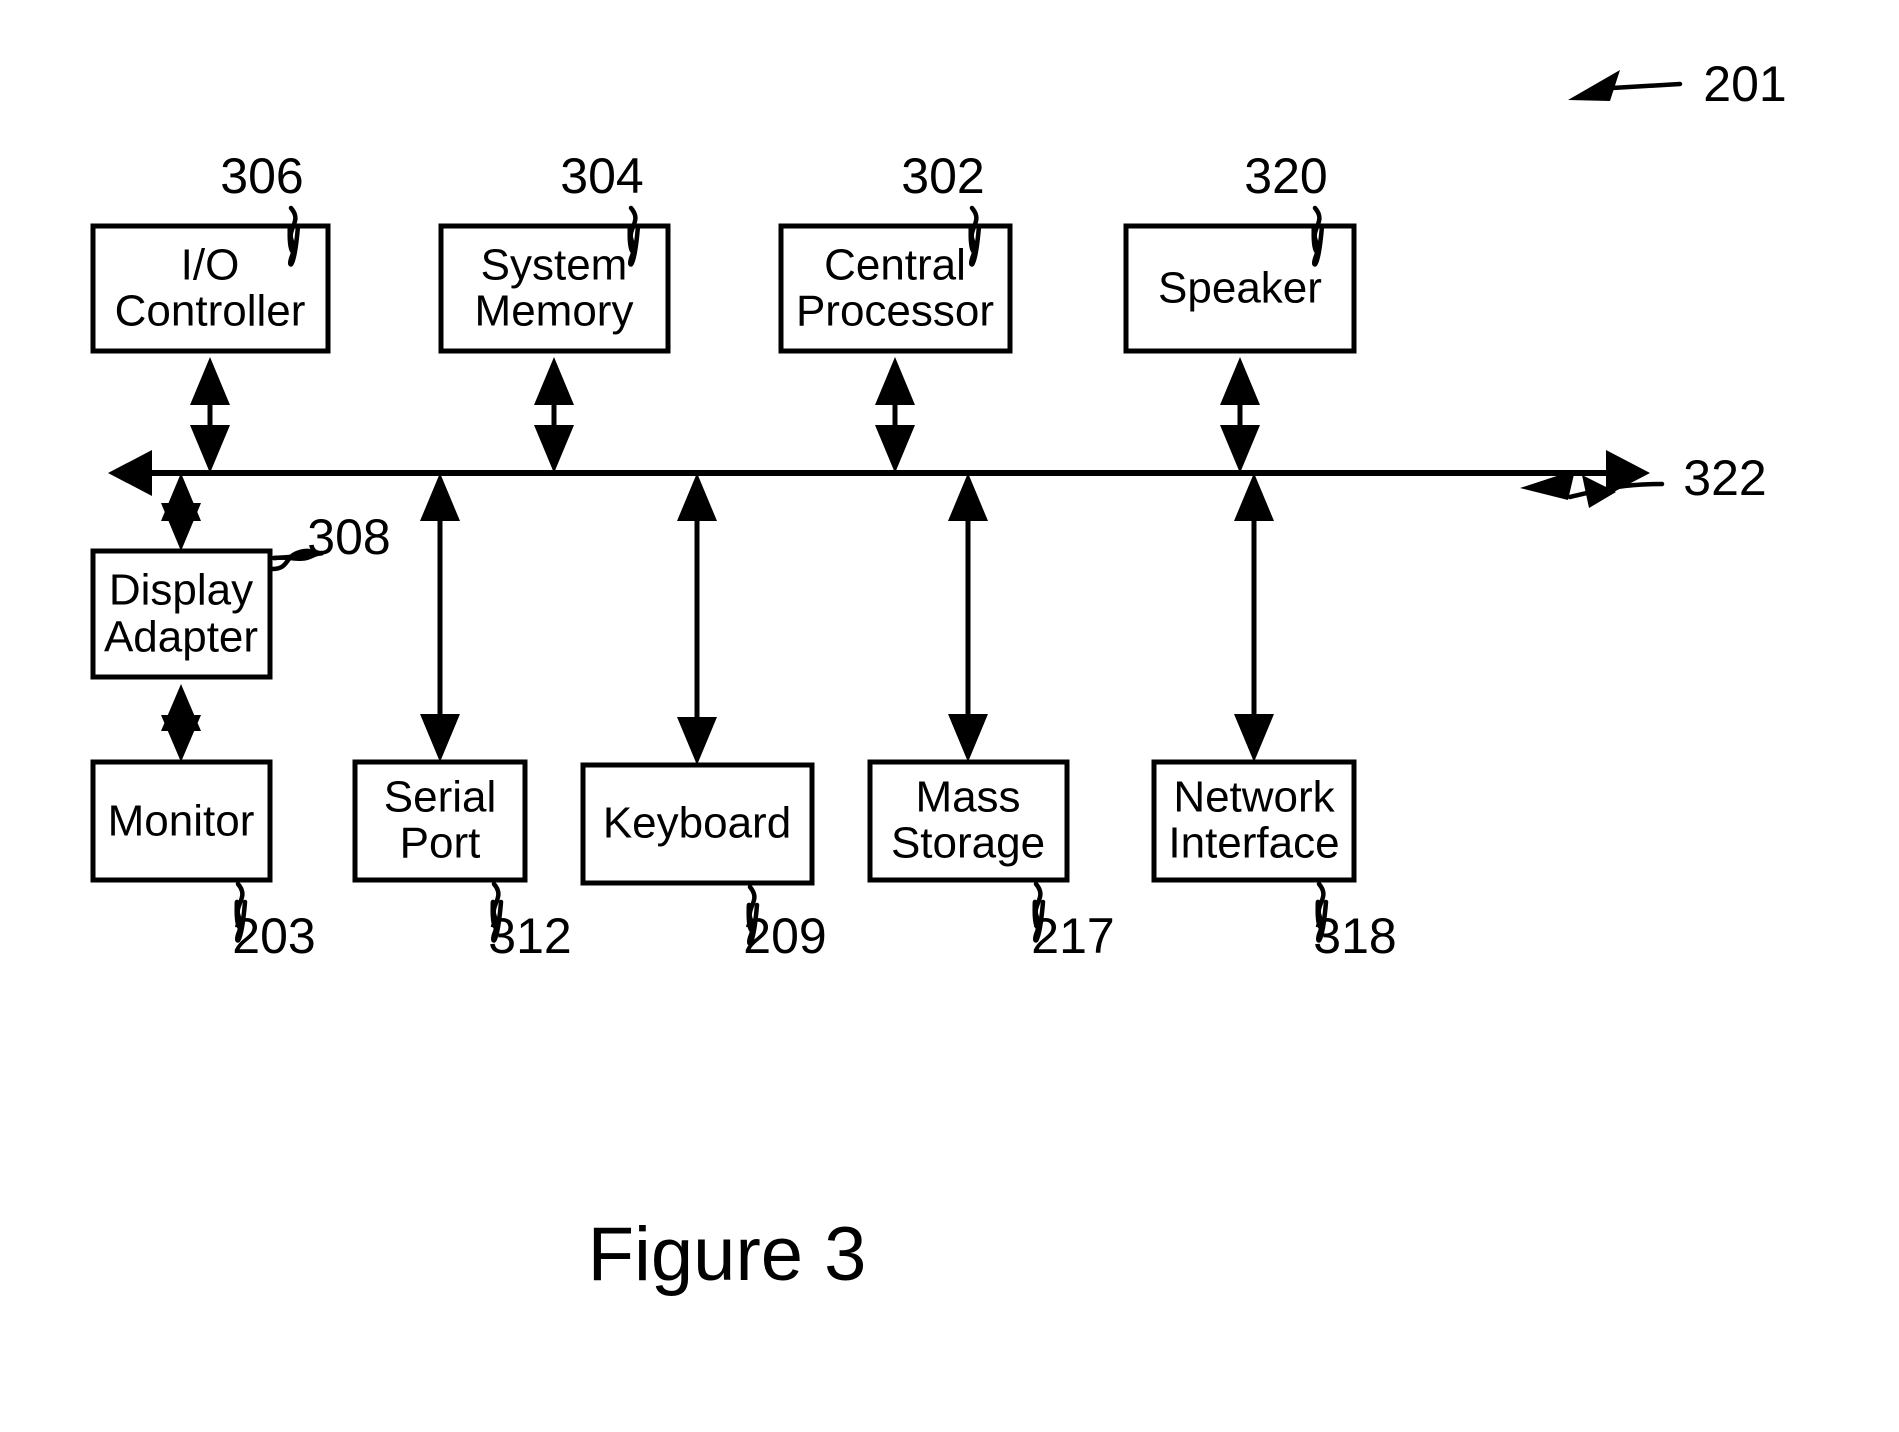 This screenshot has height=1432, width=1899. Describe the element at coordinates (261, 176) in the screenshot. I see `ref-number-306: 306` at that location.